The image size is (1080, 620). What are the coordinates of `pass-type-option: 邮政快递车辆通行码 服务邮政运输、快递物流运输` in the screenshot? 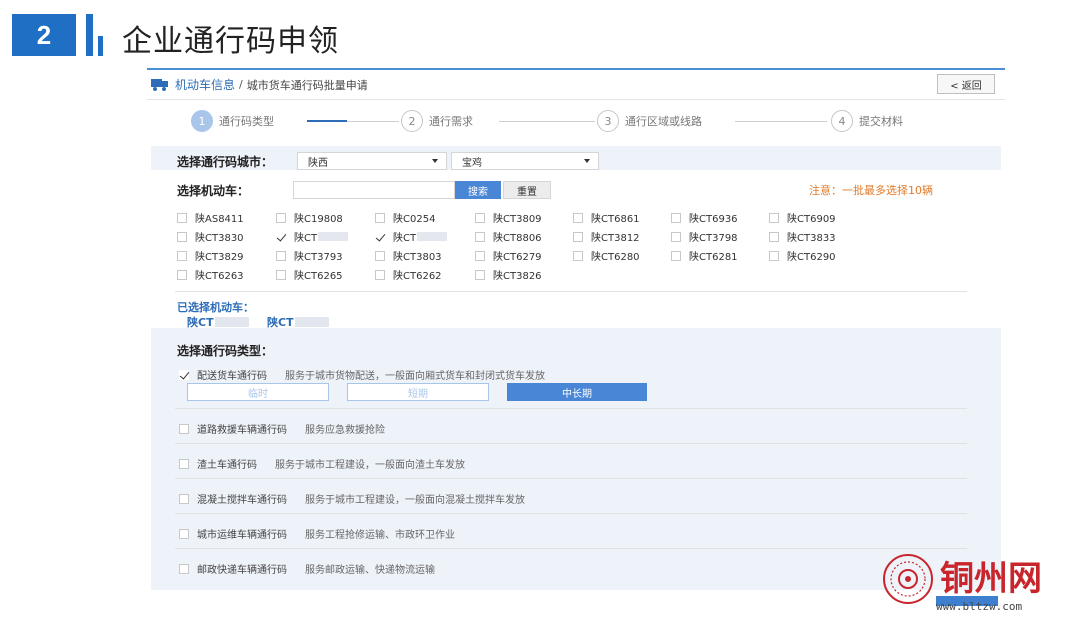 It's located at (307, 568).